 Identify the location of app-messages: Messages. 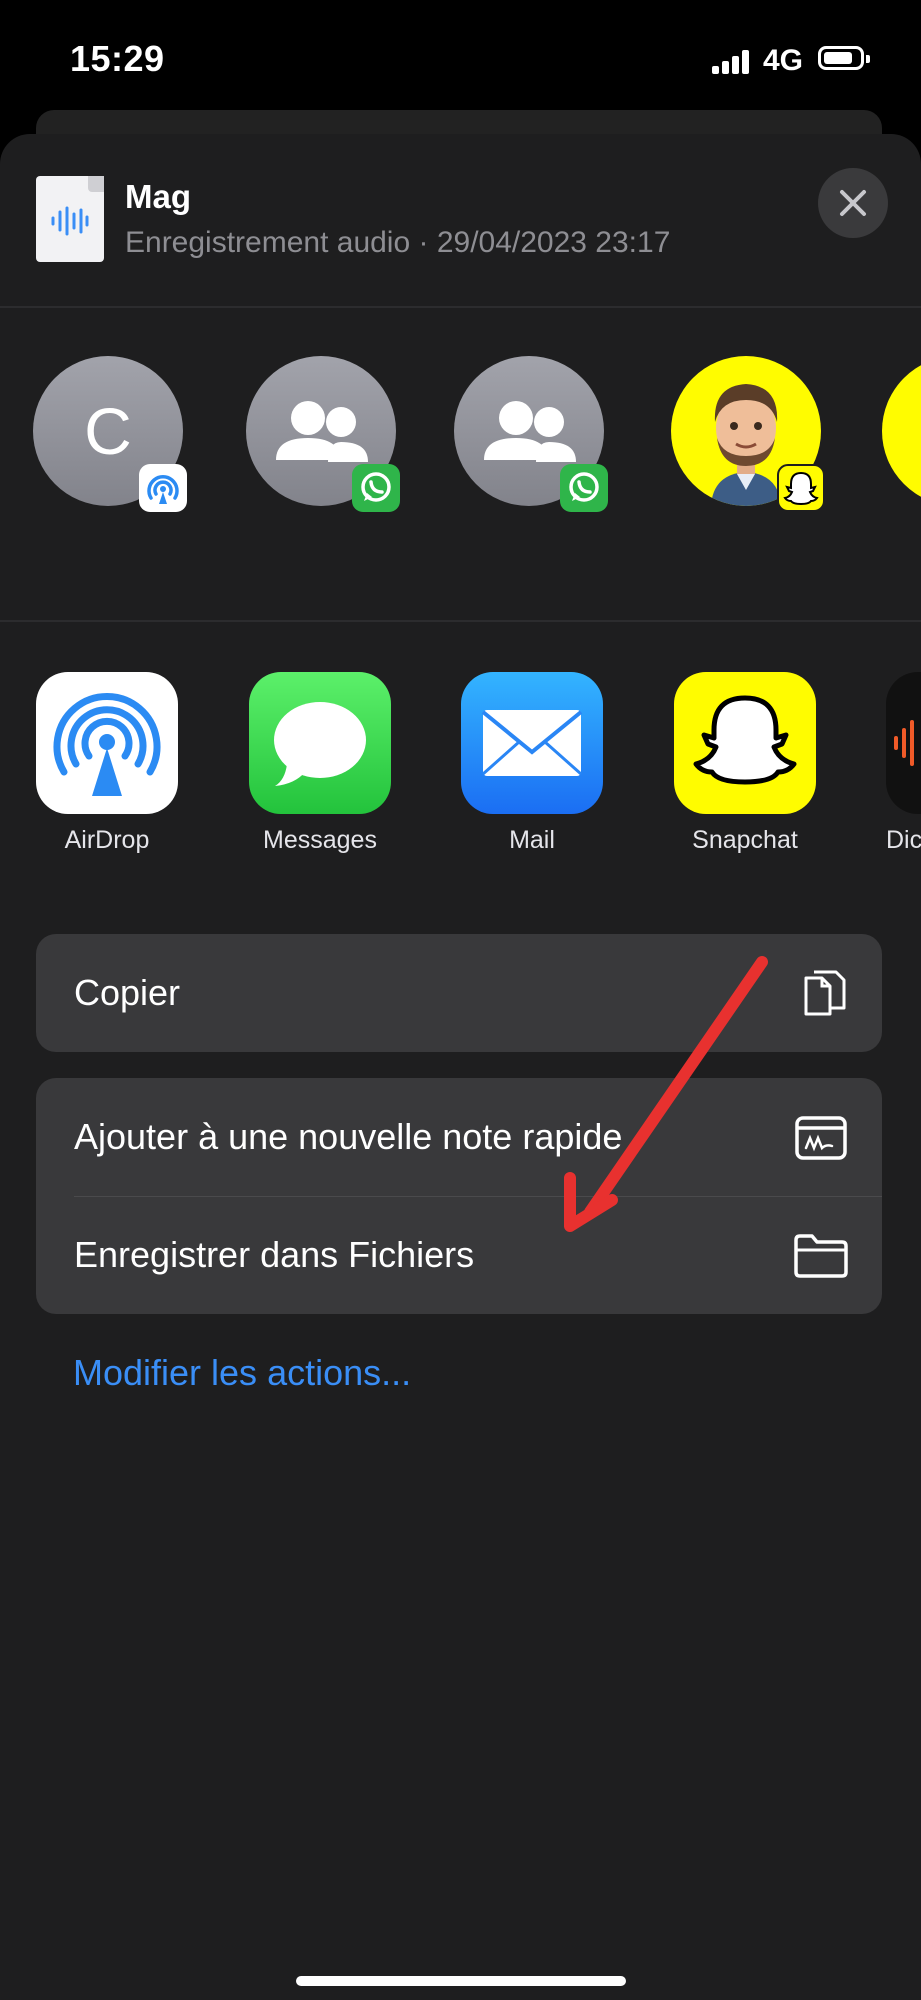
(320, 763).